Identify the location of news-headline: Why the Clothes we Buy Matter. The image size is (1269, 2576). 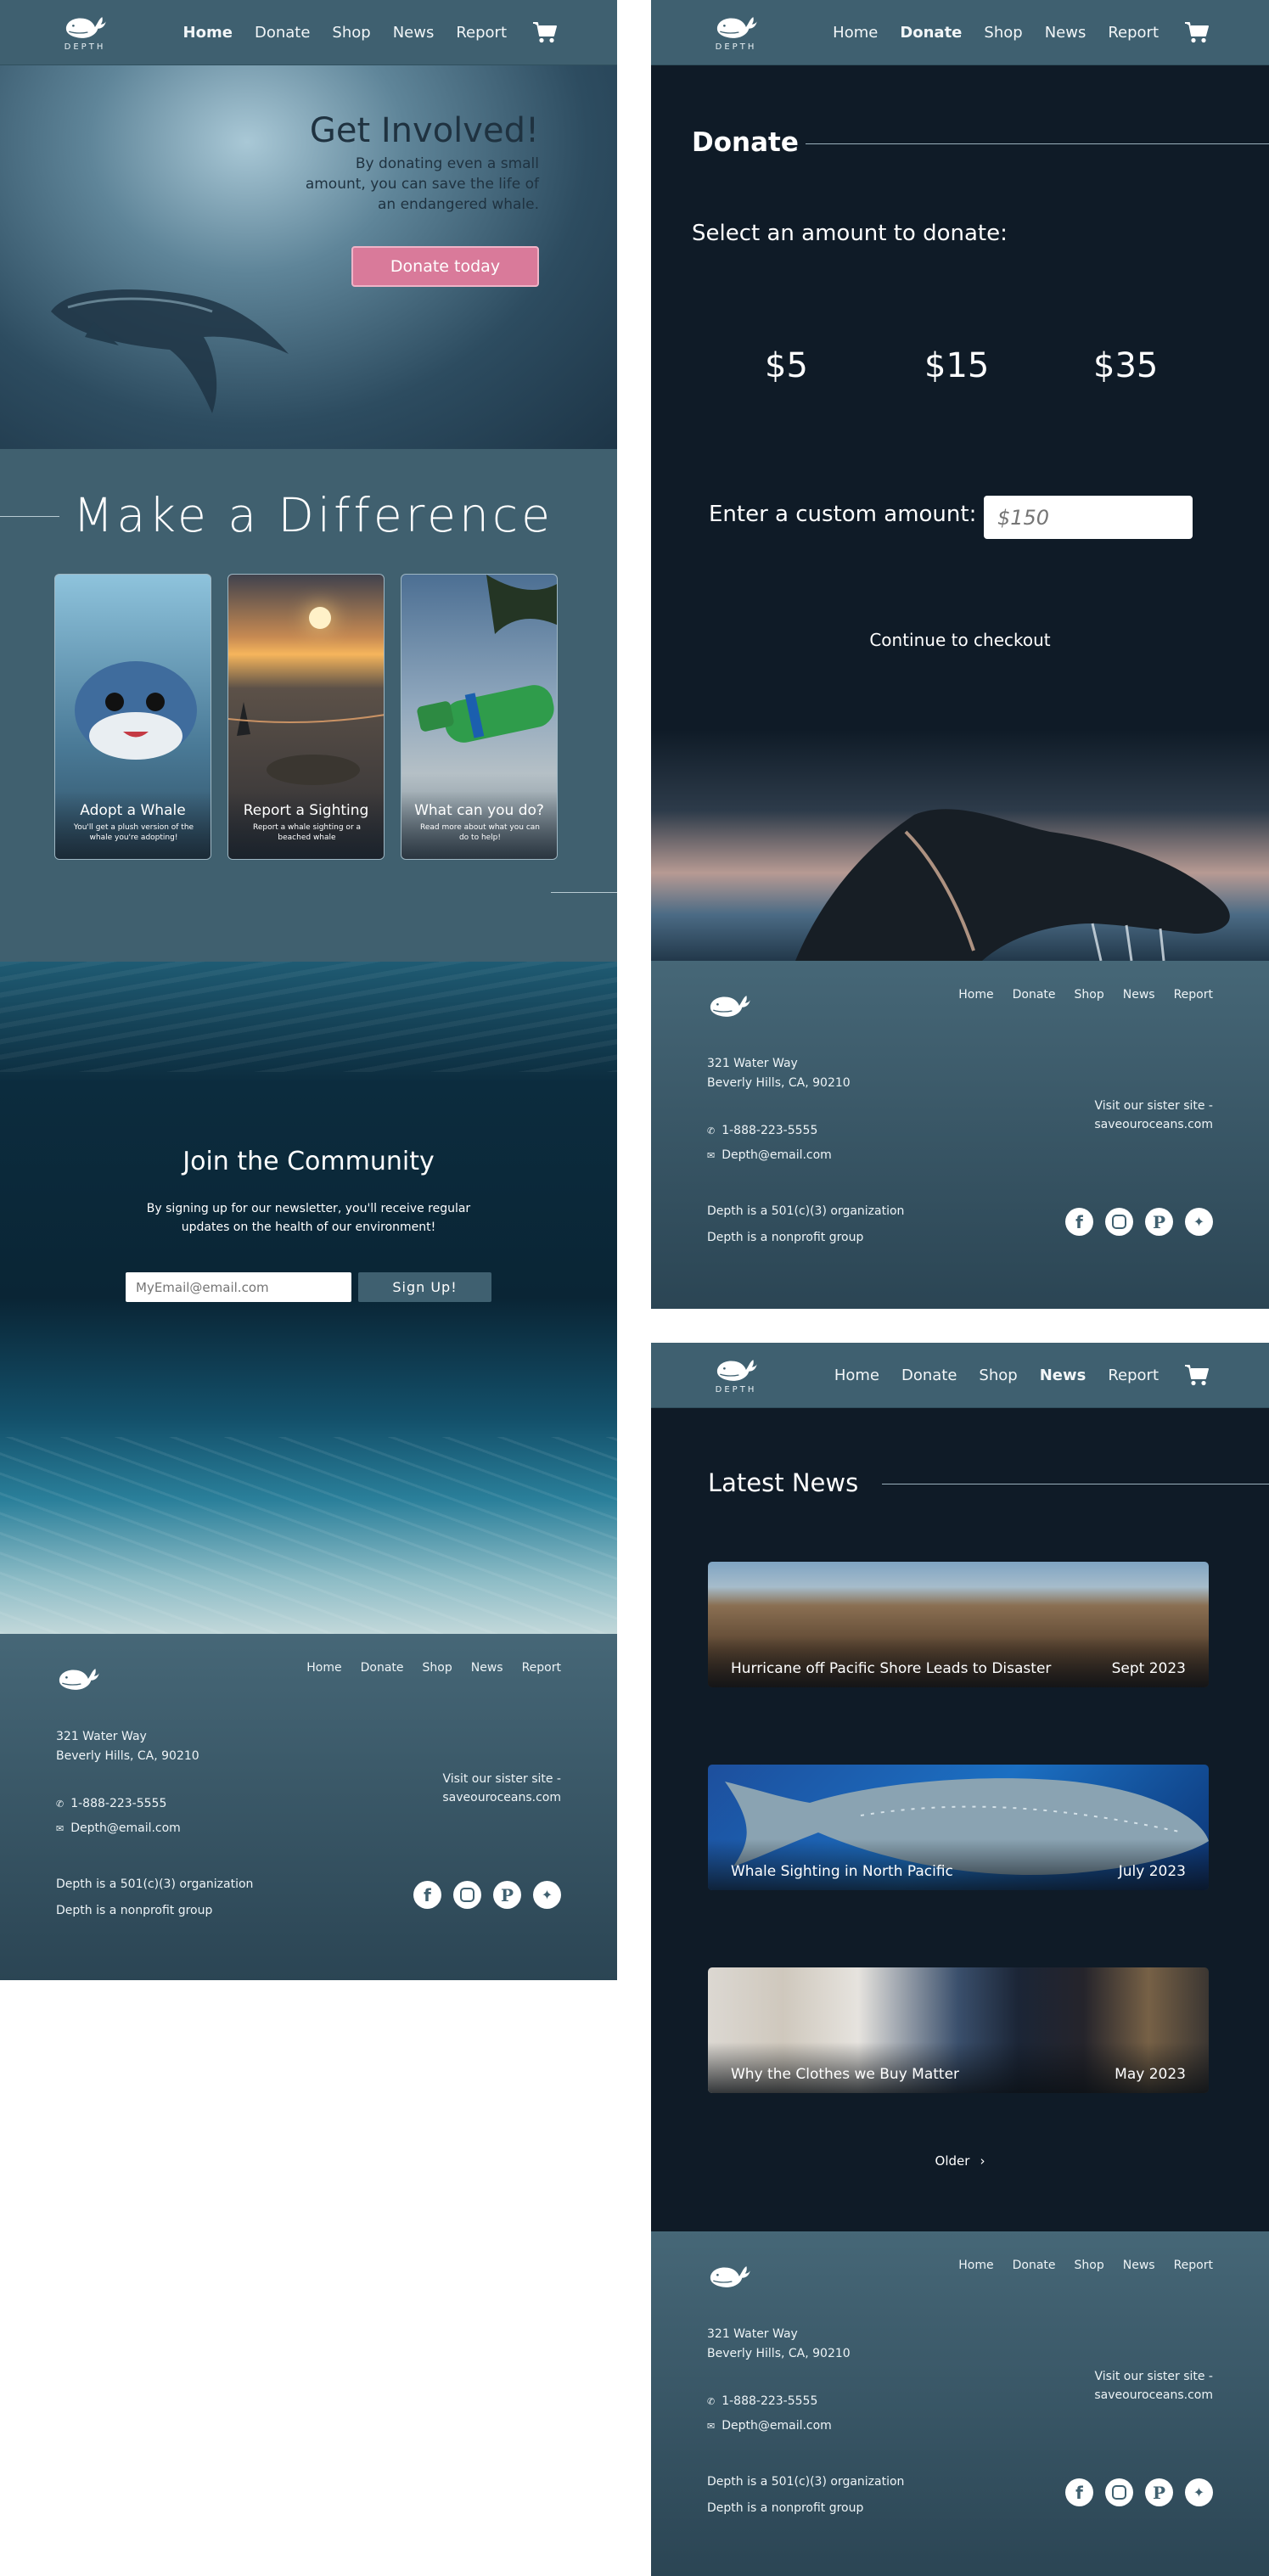
(845, 2074).